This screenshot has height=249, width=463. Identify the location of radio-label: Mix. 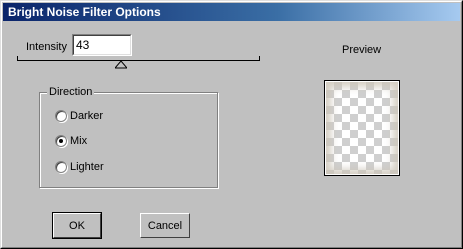
(79, 141).